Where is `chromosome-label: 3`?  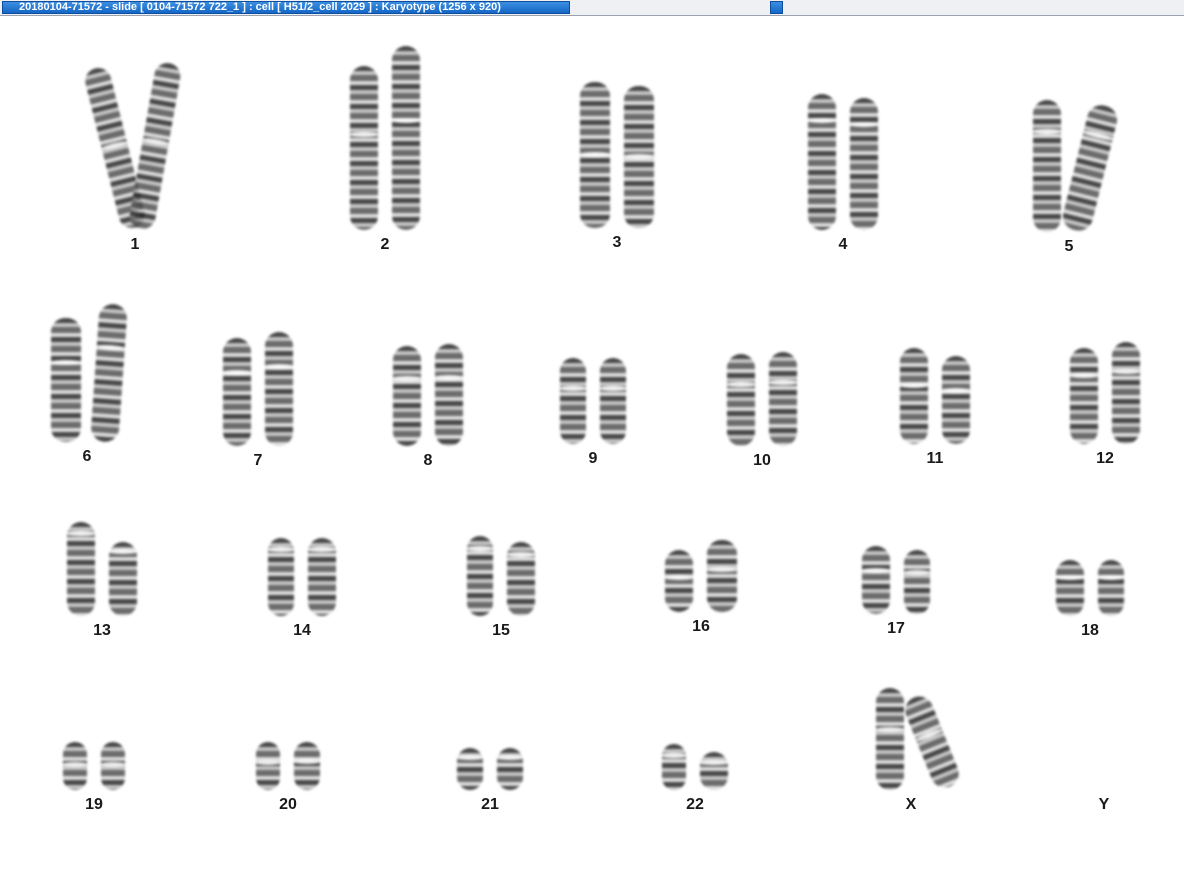 chromosome-label: 3 is located at coordinates (617, 242).